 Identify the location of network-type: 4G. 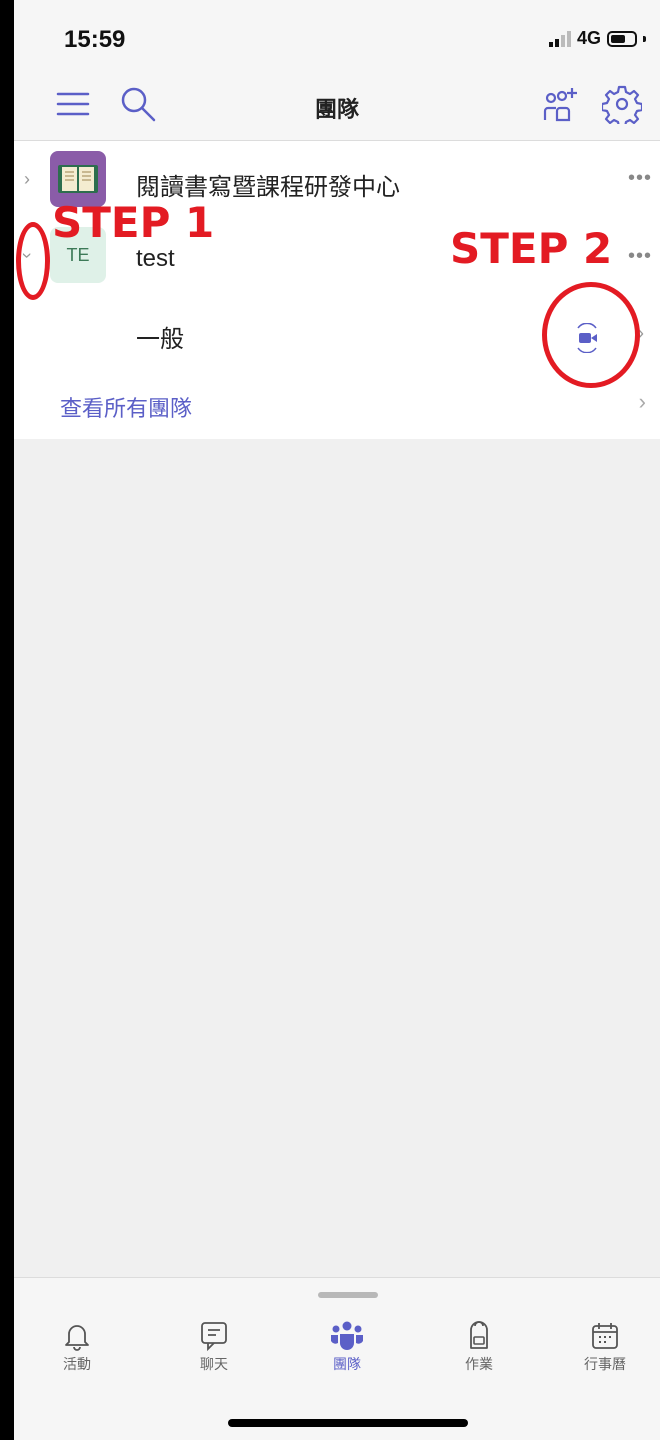
(588, 38).